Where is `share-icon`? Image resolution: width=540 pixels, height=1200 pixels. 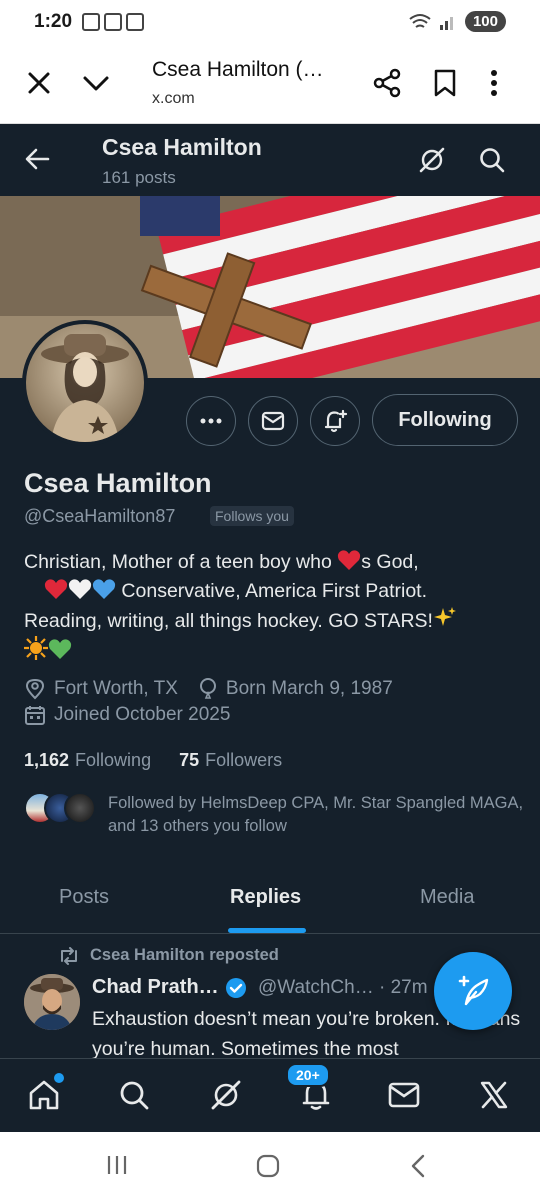 share-icon is located at coordinates (387, 85).